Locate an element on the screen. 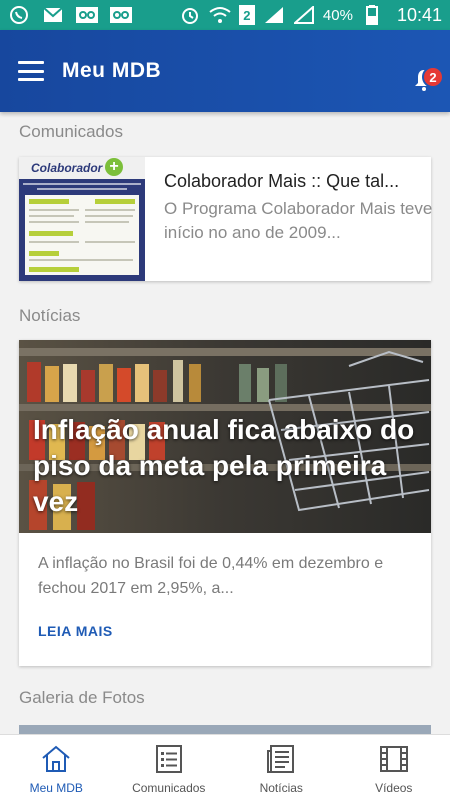  section-title-comunicados: Comunicados is located at coordinates (71, 131).